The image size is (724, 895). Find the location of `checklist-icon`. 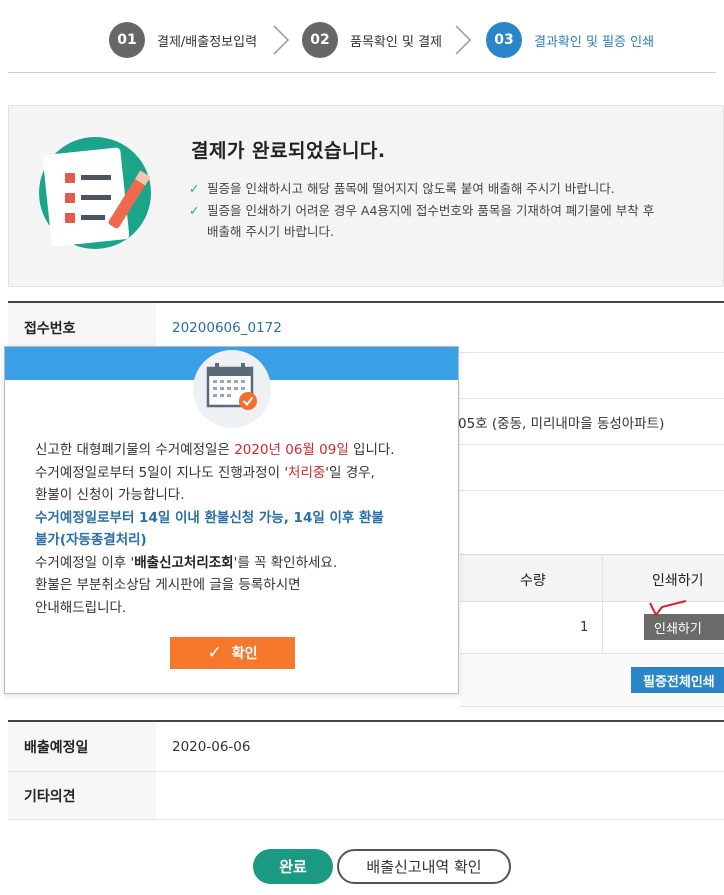

checklist-icon is located at coordinates (95, 193).